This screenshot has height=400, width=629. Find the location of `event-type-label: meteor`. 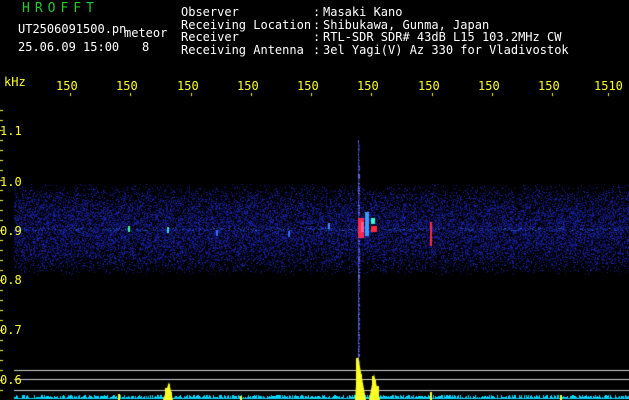

event-type-label: meteor is located at coordinates (146, 33).